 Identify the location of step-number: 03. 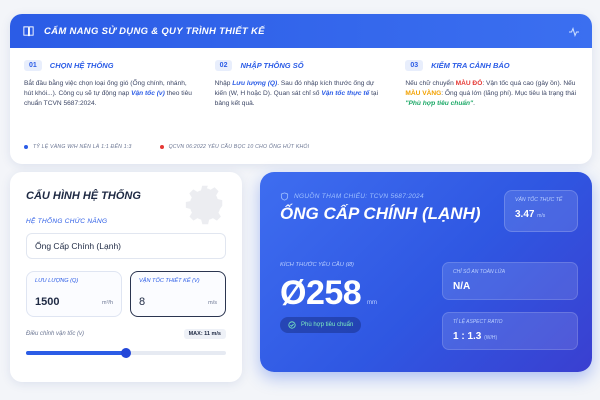
(414, 65).